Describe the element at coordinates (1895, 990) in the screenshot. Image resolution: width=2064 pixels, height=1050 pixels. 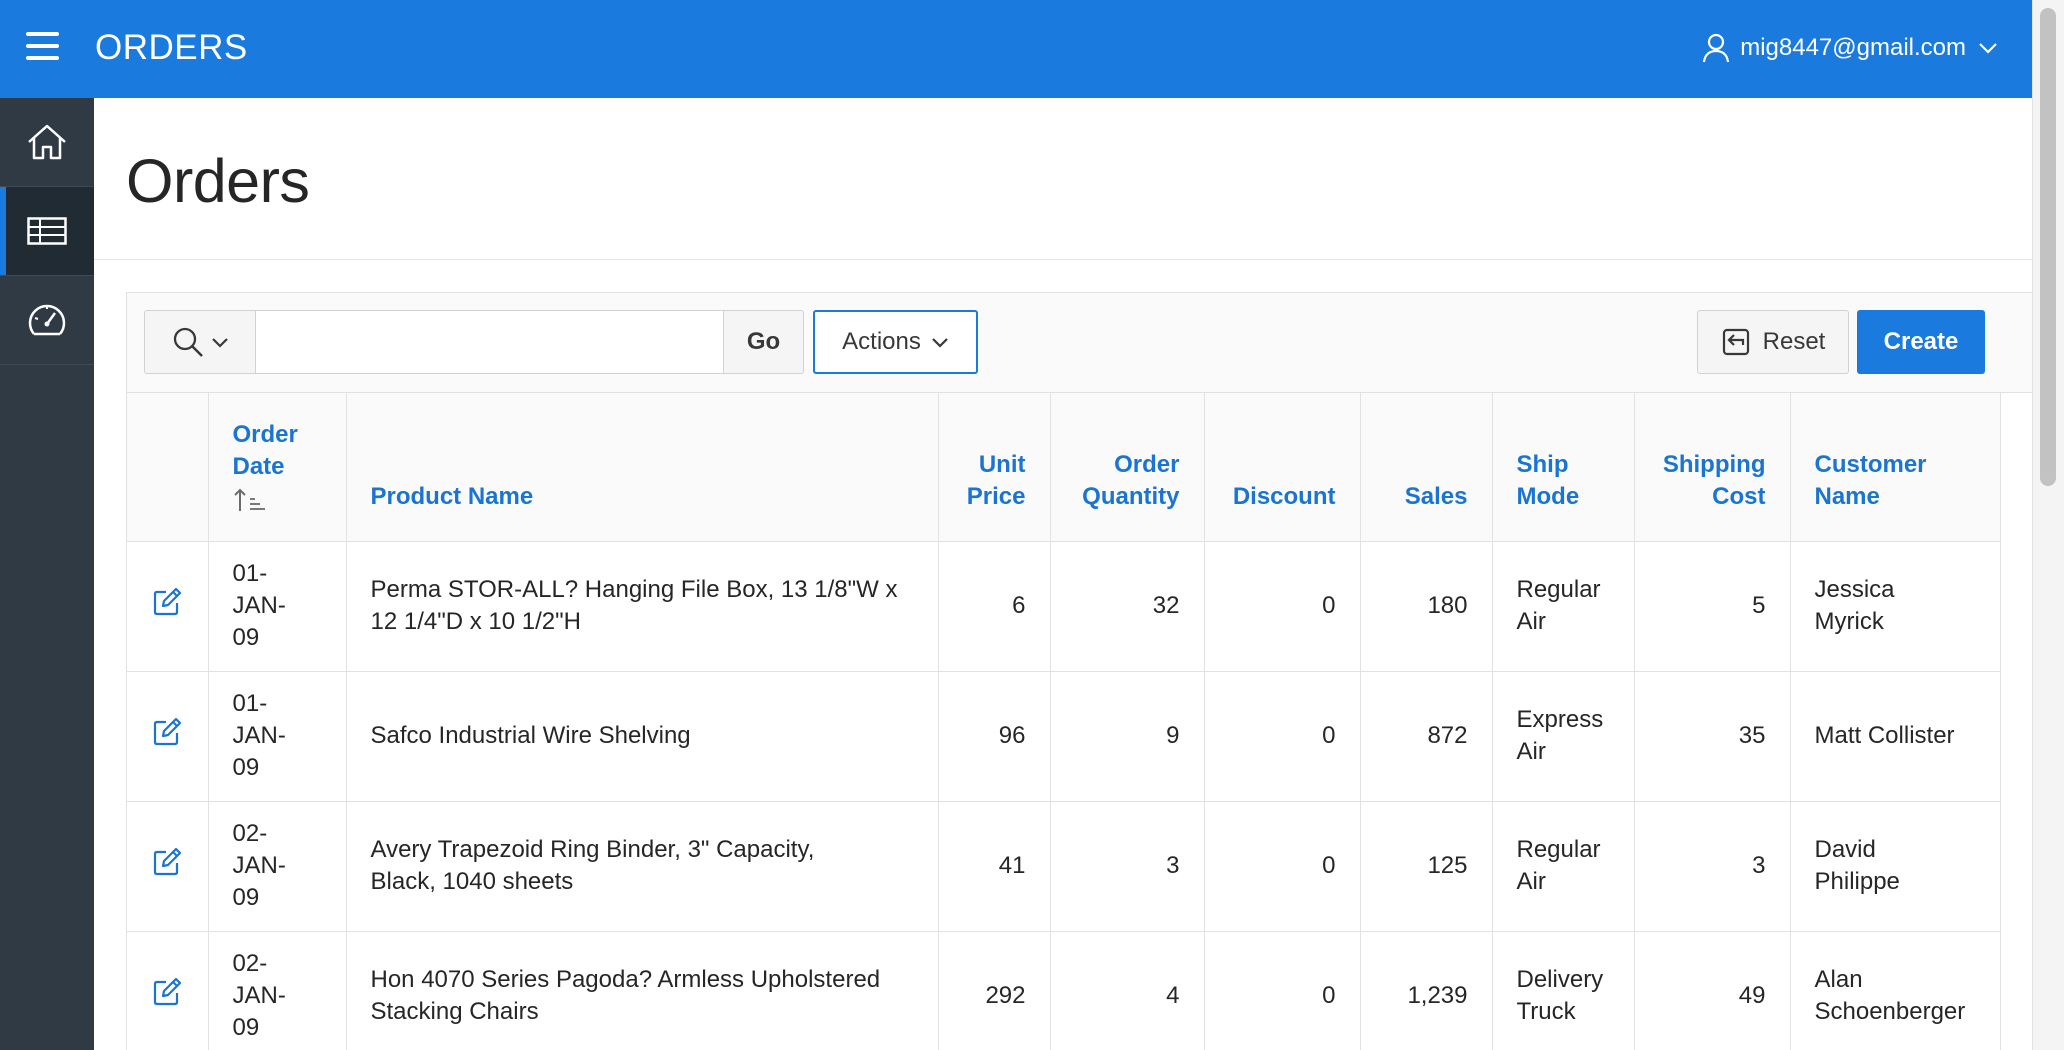
I see `customer-name-cell: Alan Schoenberger` at that location.